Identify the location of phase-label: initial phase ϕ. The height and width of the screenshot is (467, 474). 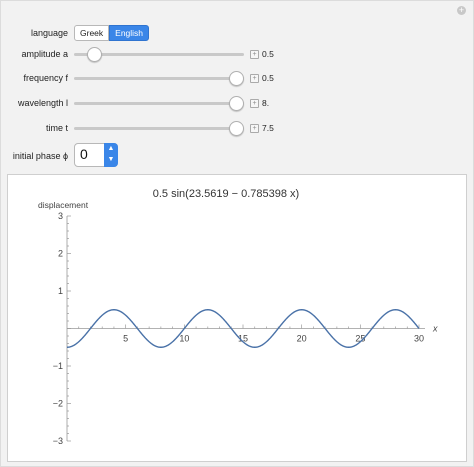
(40, 156).